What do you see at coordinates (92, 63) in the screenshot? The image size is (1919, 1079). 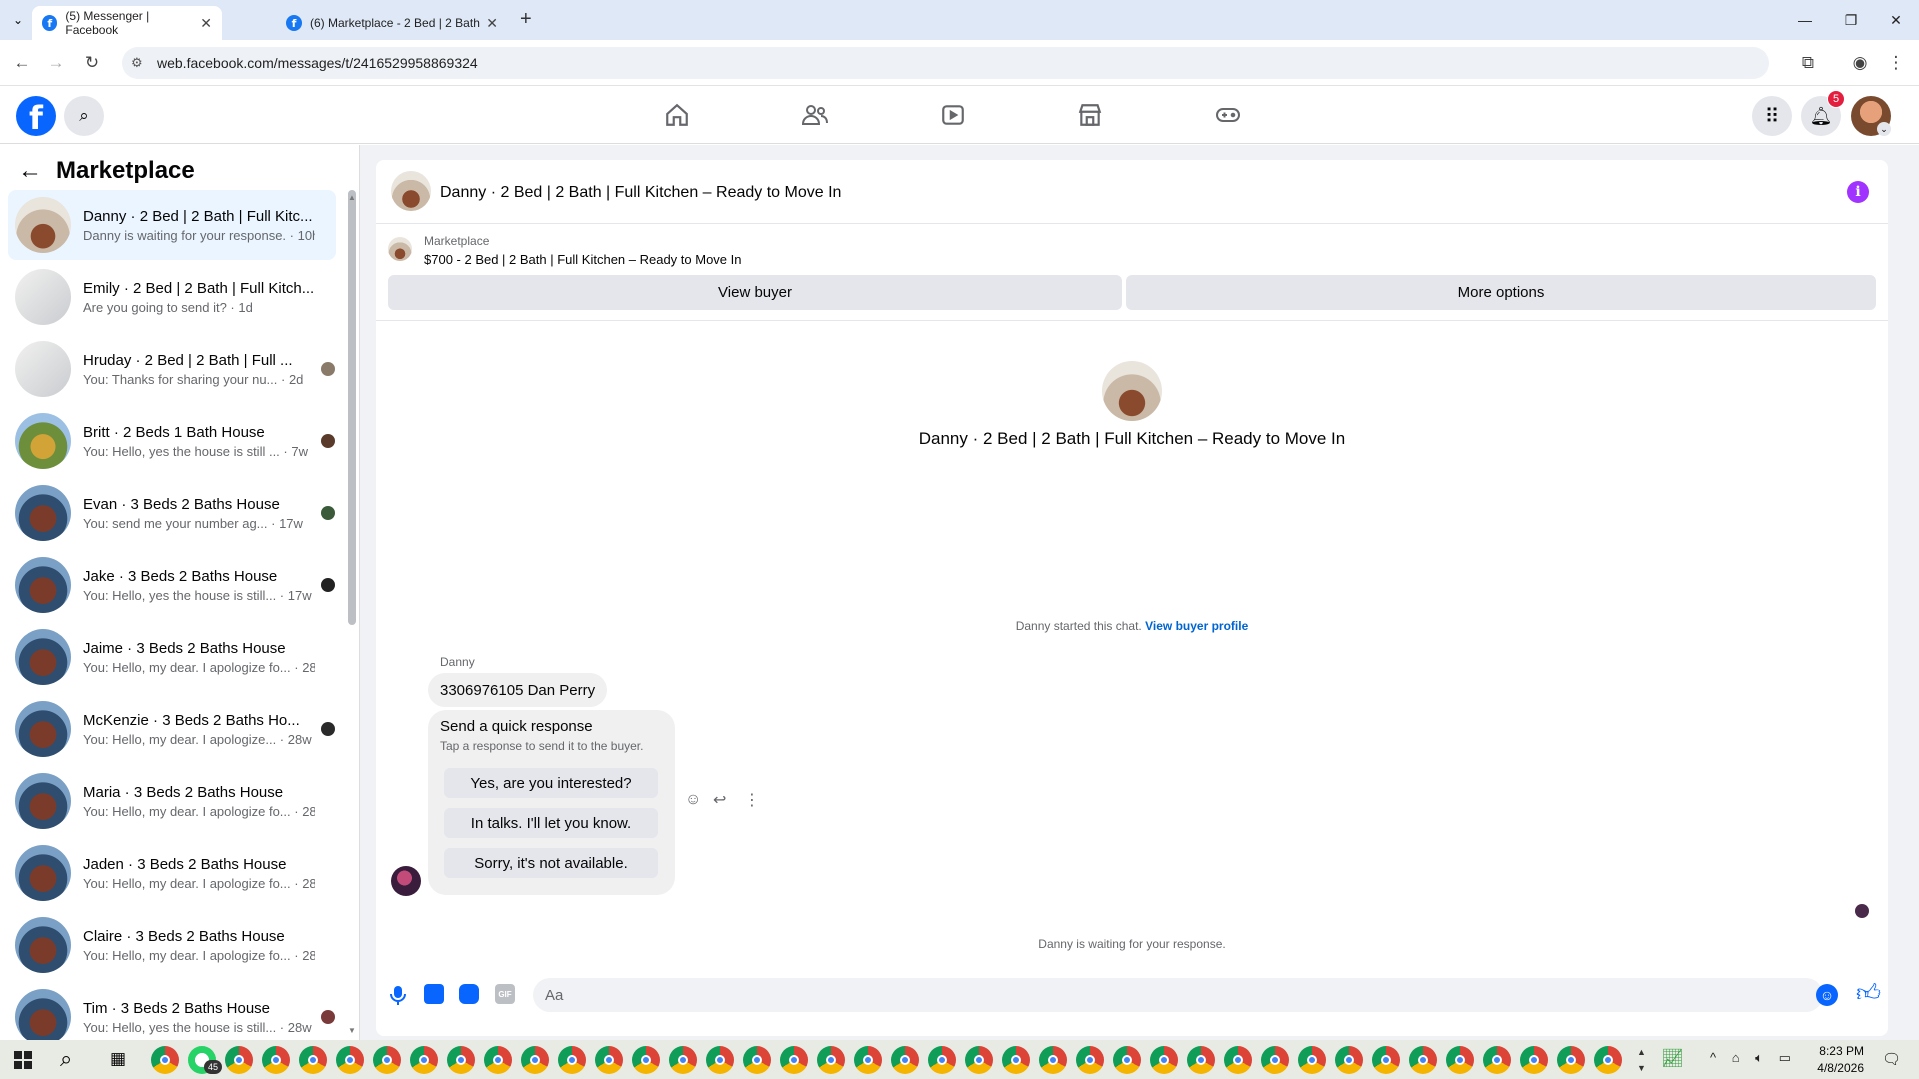 I see `reload-icon: ↻` at bounding box center [92, 63].